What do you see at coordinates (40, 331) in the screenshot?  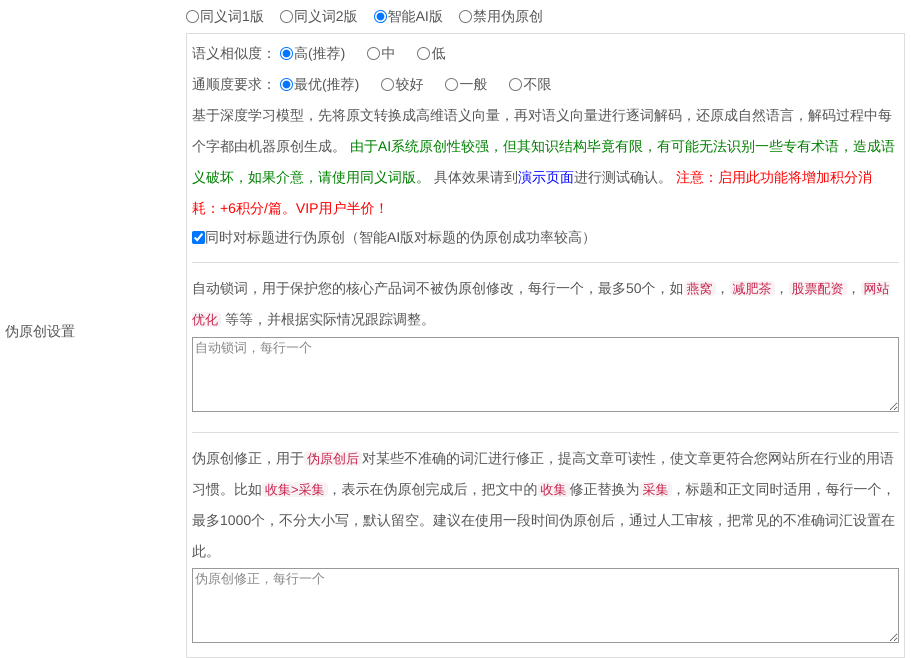 I see `section-label: 伪原创设置` at bounding box center [40, 331].